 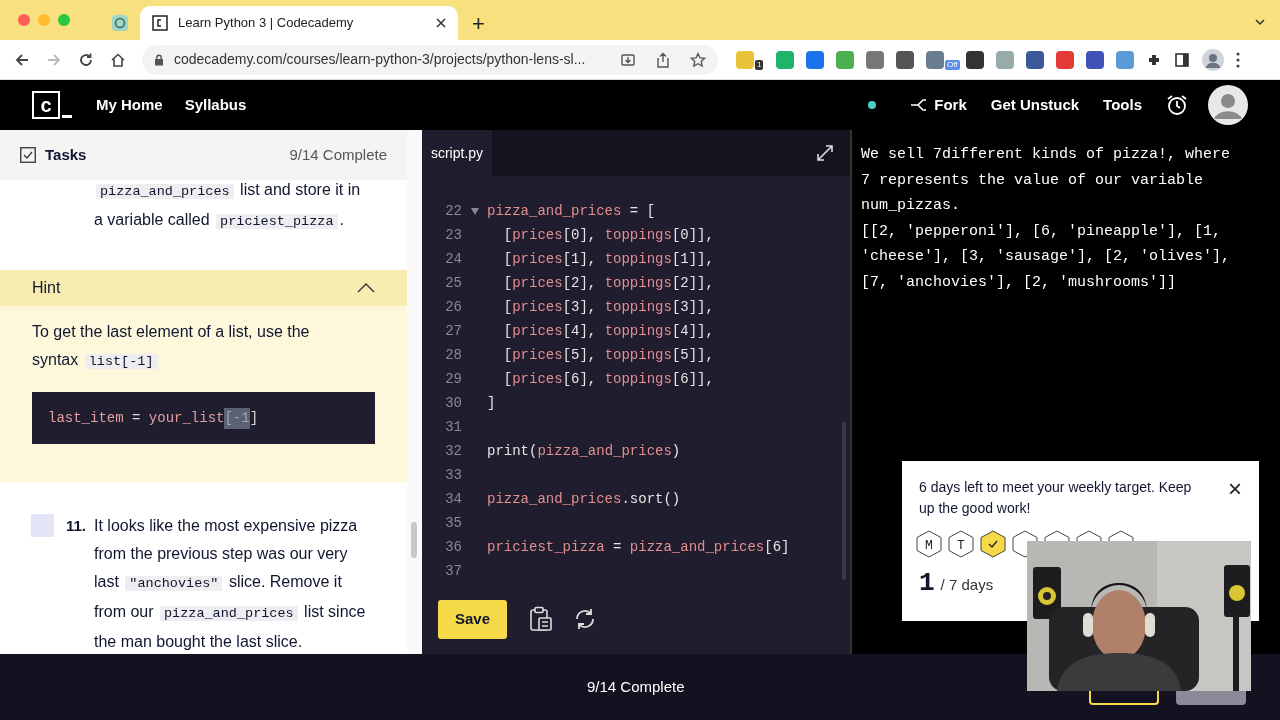 I want to click on home-icon, so click(x=118, y=59).